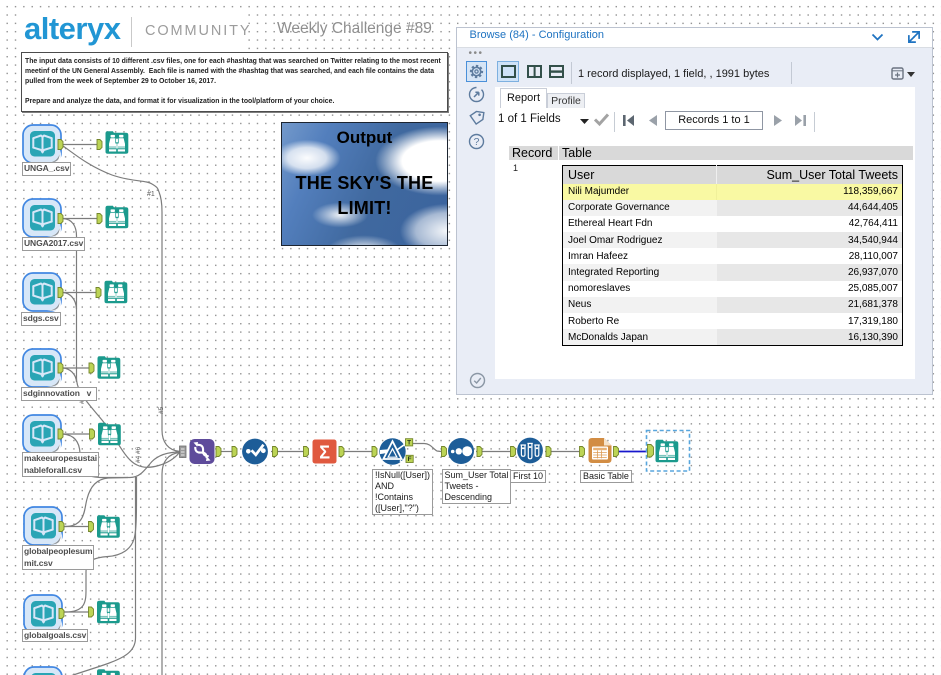 The height and width of the screenshot is (675, 941). I want to click on svg-text: #5, so click(161, 410).